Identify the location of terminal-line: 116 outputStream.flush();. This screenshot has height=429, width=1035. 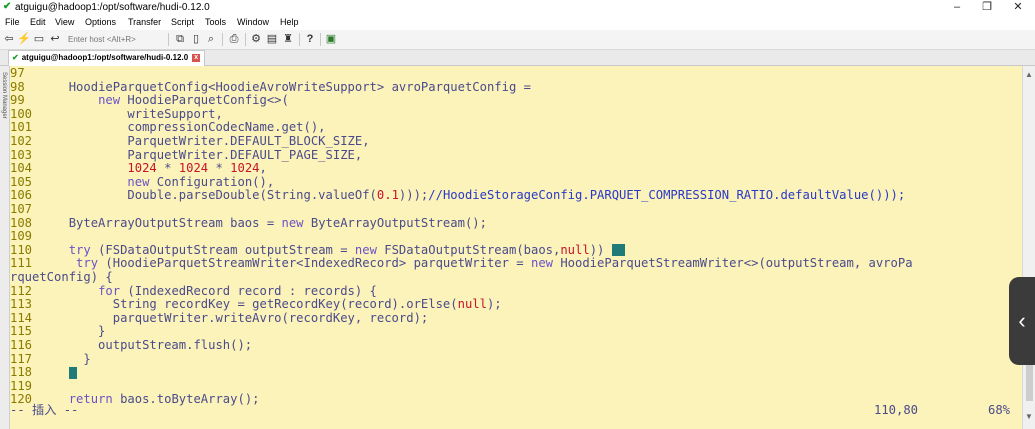
(131, 345).